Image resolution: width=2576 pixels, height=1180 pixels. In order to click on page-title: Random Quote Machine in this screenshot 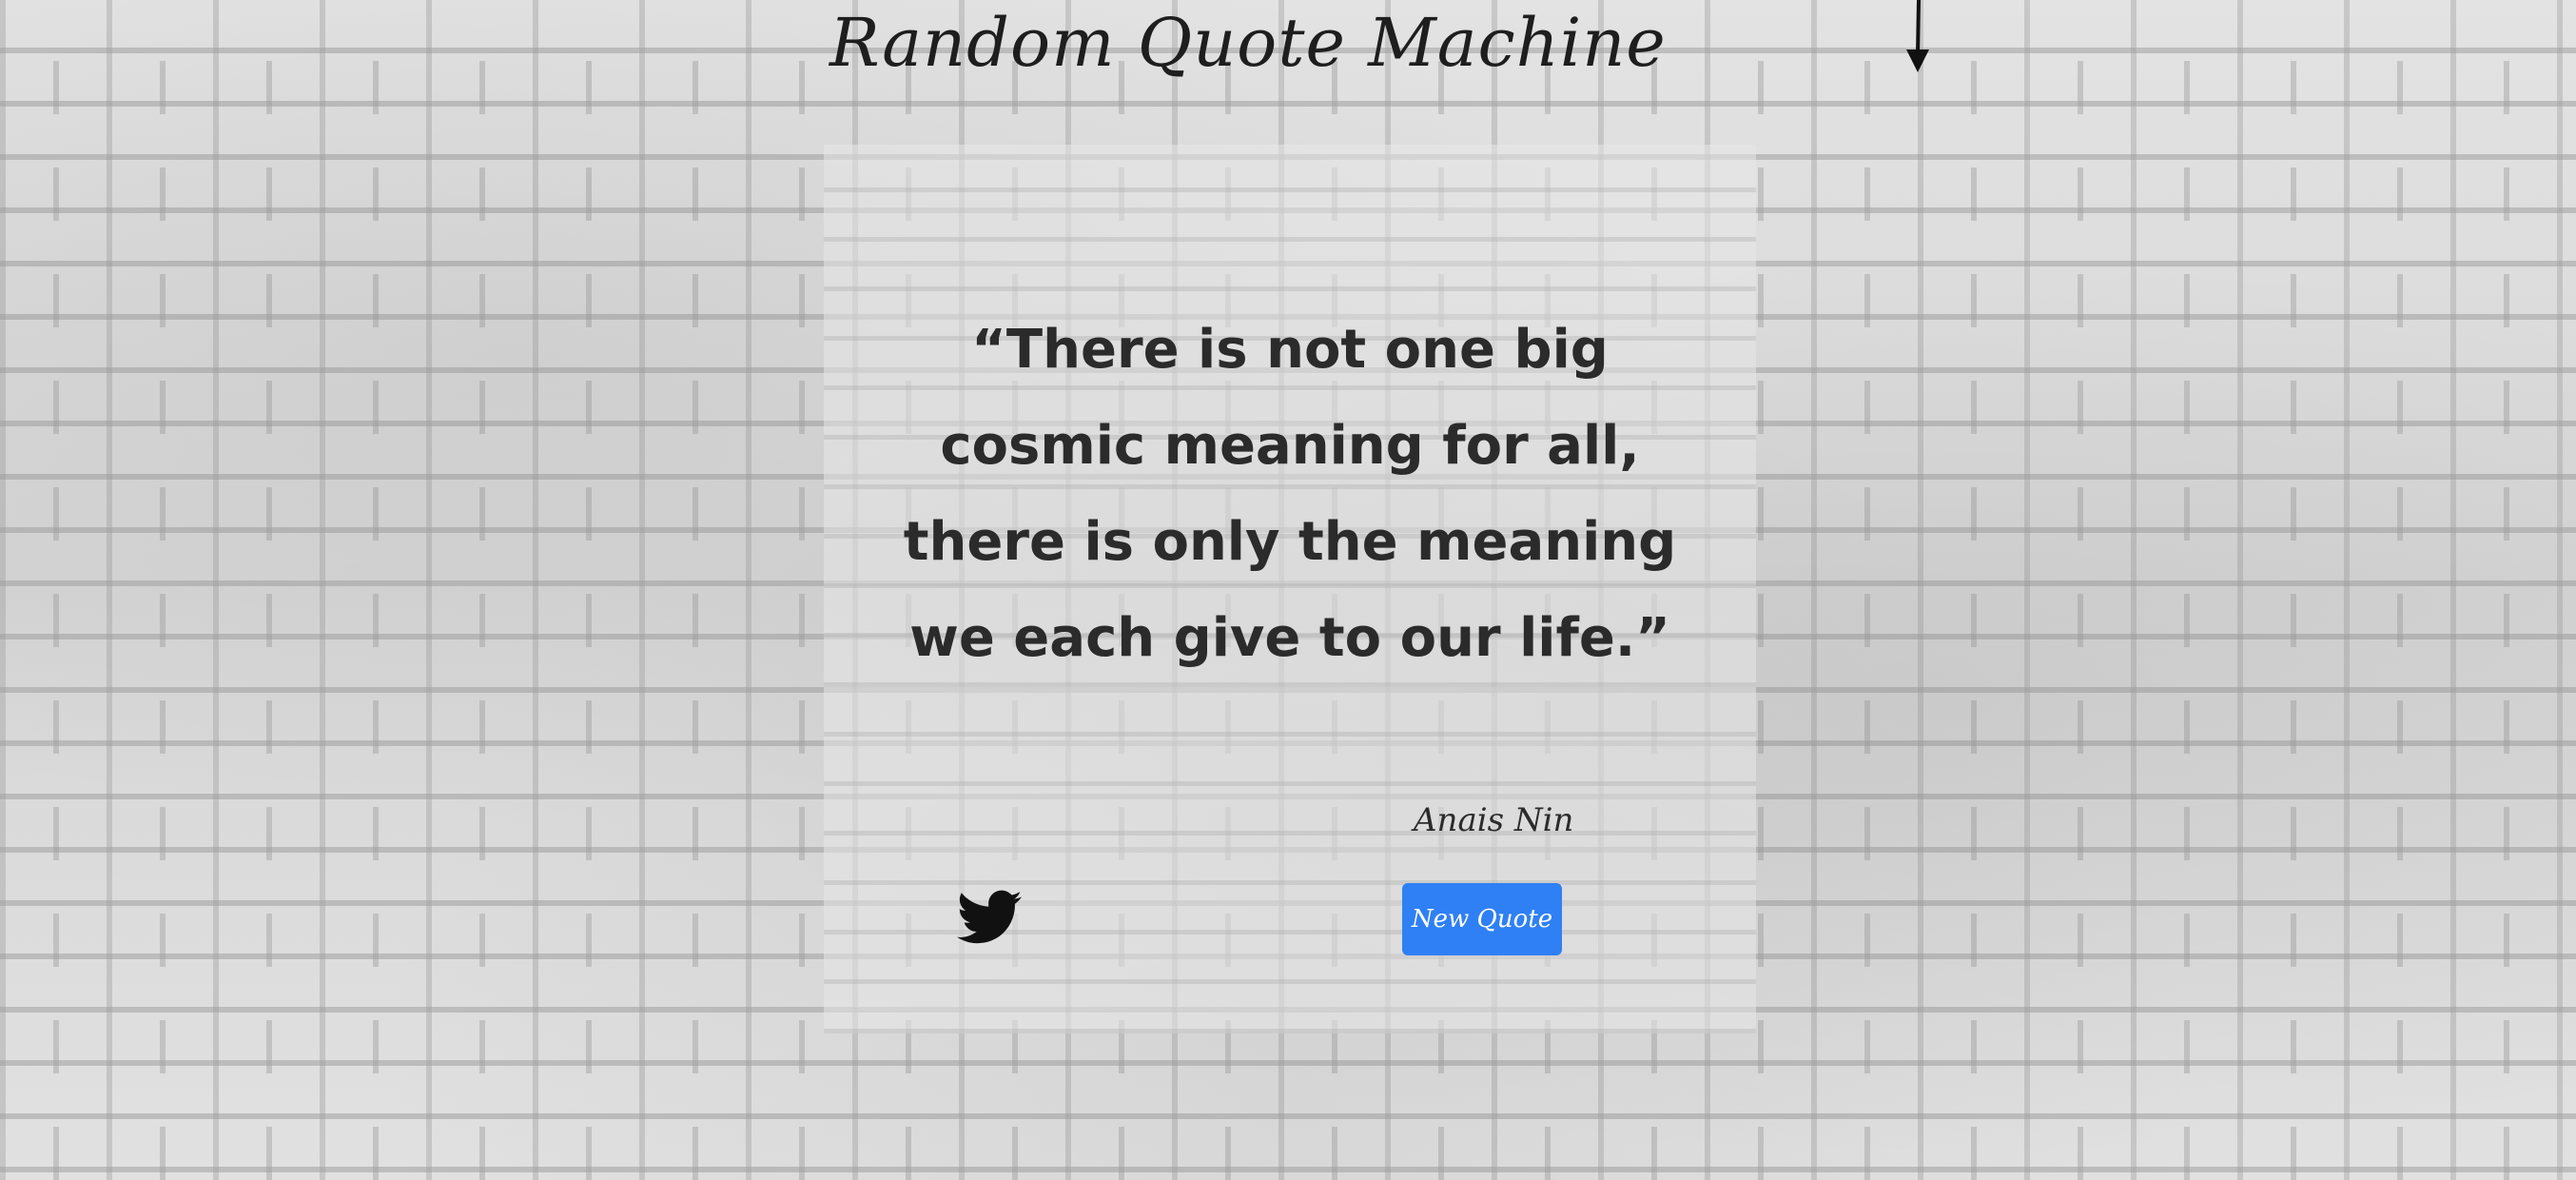, I will do `click(1248, 43)`.